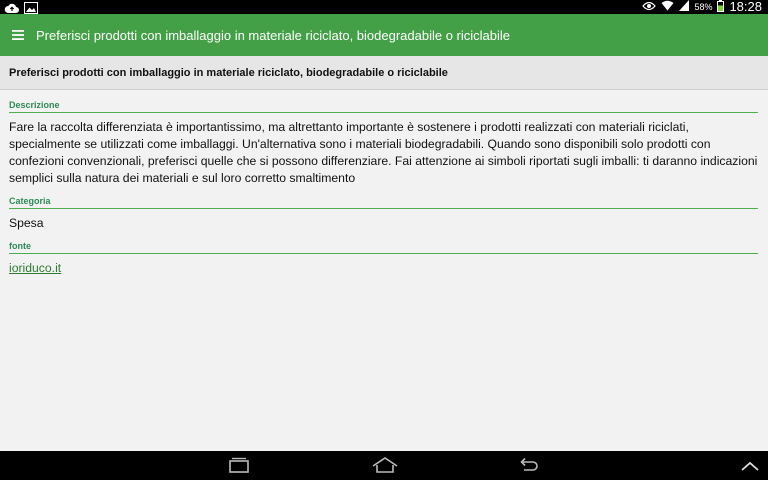 This screenshot has height=480, width=768. What do you see at coordinates (383, 214) in the screenshot?
I see `category-section: Categoria Spesa` at bounding box center [383, 214].